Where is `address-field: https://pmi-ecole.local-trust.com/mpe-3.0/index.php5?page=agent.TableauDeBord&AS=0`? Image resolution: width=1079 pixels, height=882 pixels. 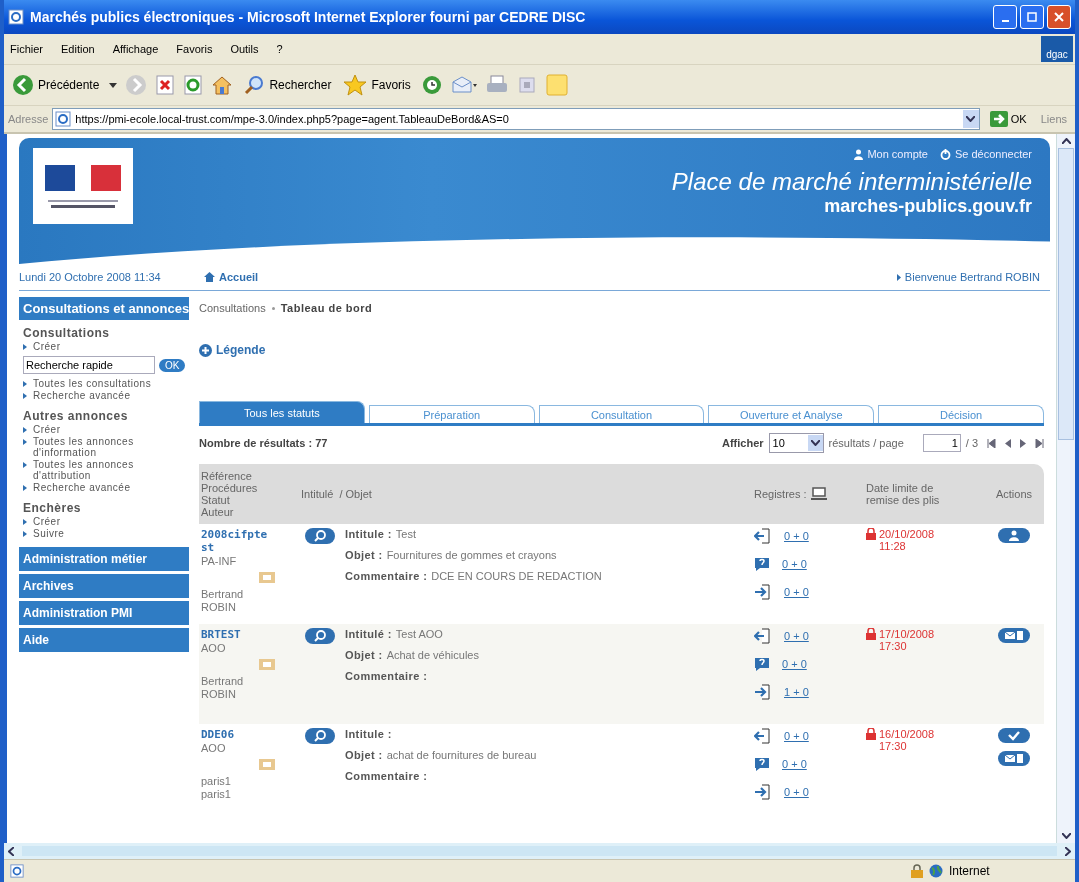 address-field: https://pmi-ecole.local-trust.com/mpe-3.0/index.php5?page=agent.TableauDeBord&AS=0 is located at coordinates (516, 119).